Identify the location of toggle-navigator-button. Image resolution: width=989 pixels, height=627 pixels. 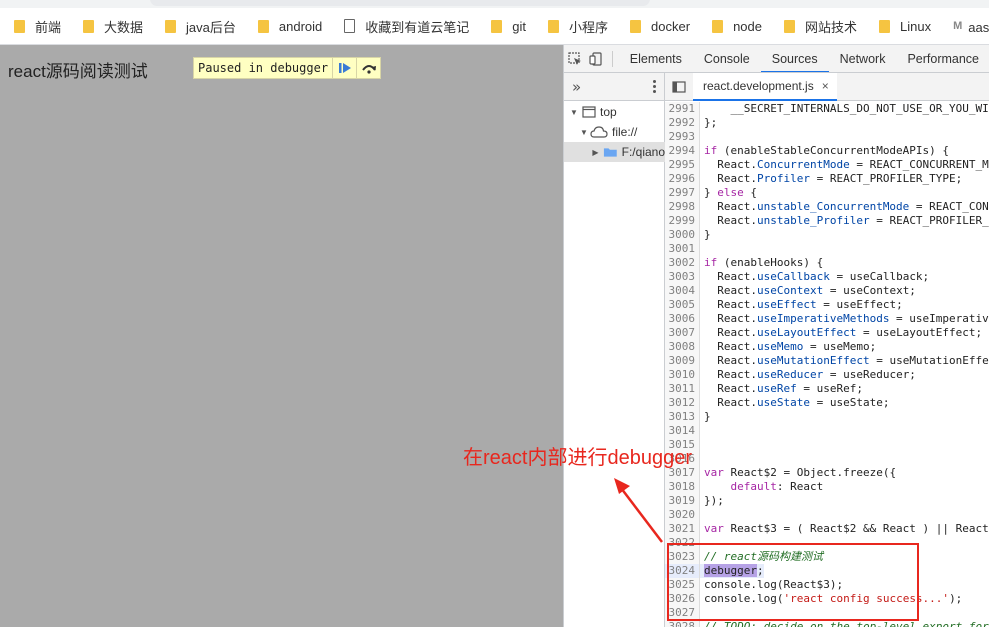
(679, 87).